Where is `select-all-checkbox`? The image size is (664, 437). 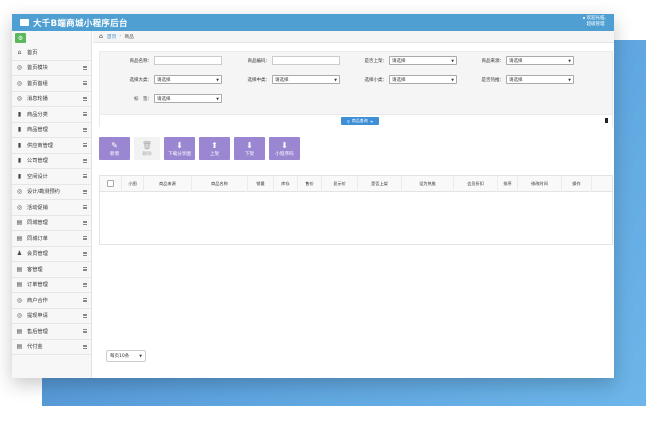 select-all-checkbox is located at coordinates (110, 183).